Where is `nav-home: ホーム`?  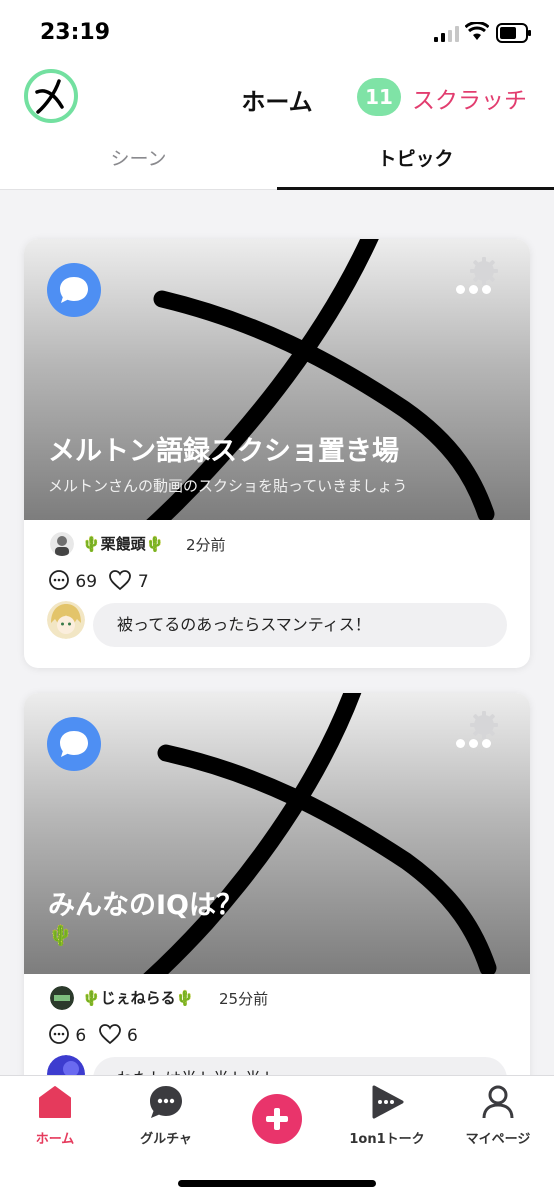 nav-home: ホーム is located at coordinates (55, 1115).